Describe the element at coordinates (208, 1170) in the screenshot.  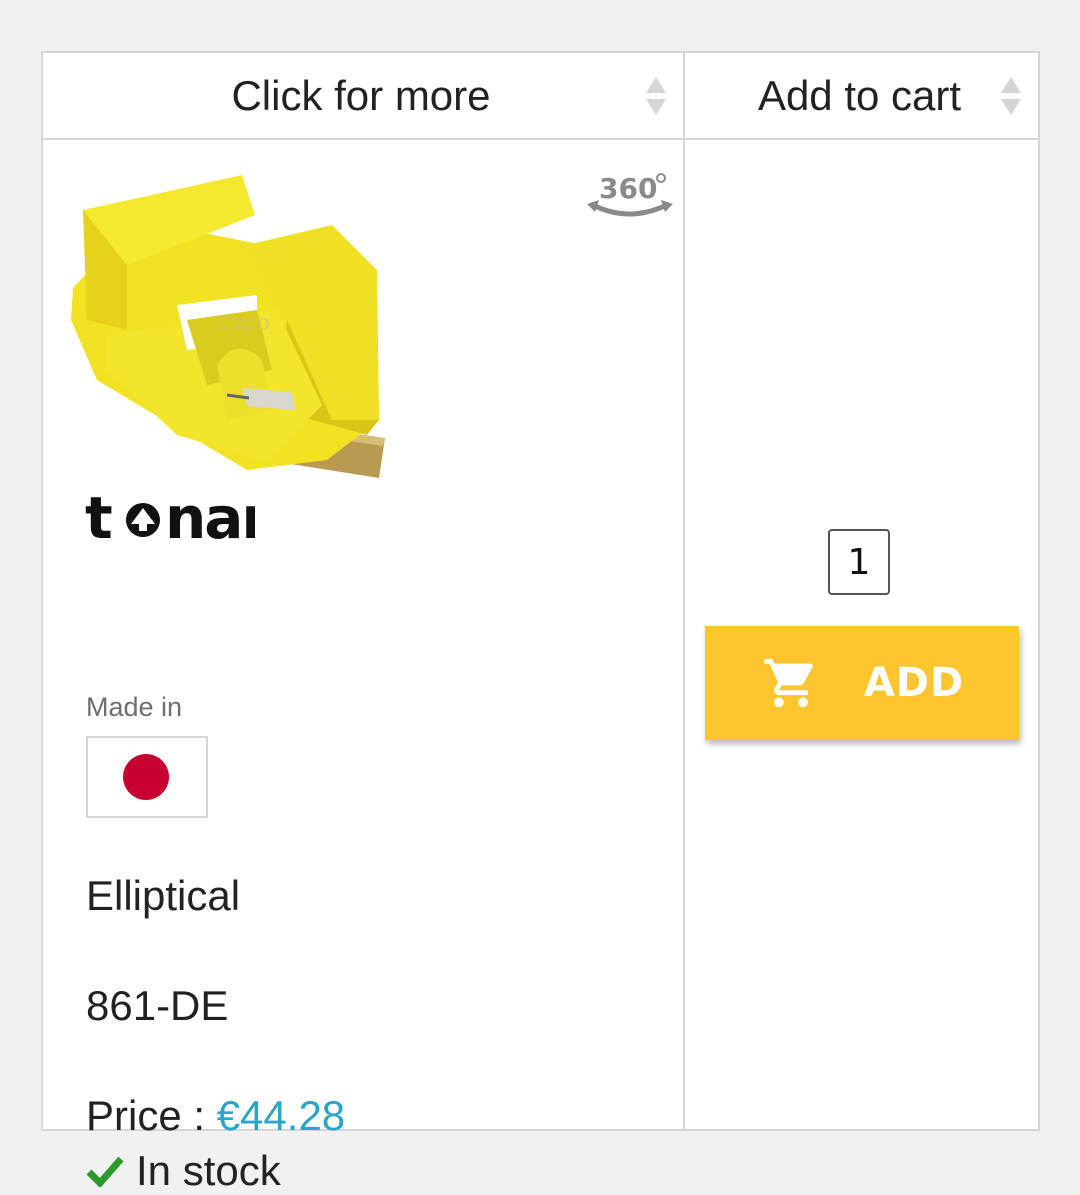
I see `stock-status-label: In stock` at that location.